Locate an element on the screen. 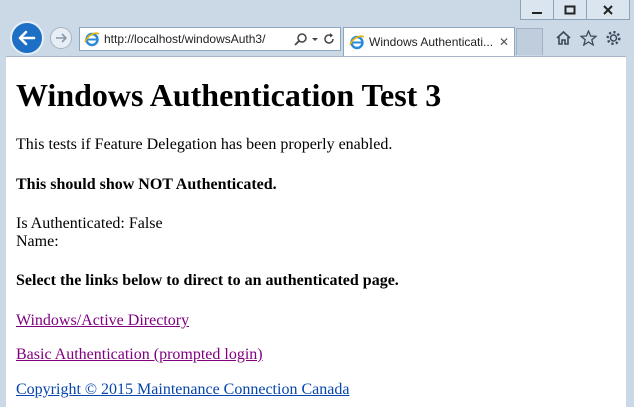  forward-button is located at coordinates (61, 38).